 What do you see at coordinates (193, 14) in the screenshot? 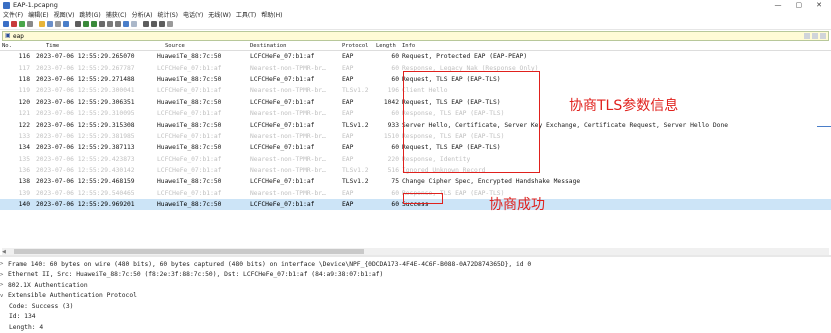
I see `menu-telephony: 电话(Y)` at bounding box center [193, 14].